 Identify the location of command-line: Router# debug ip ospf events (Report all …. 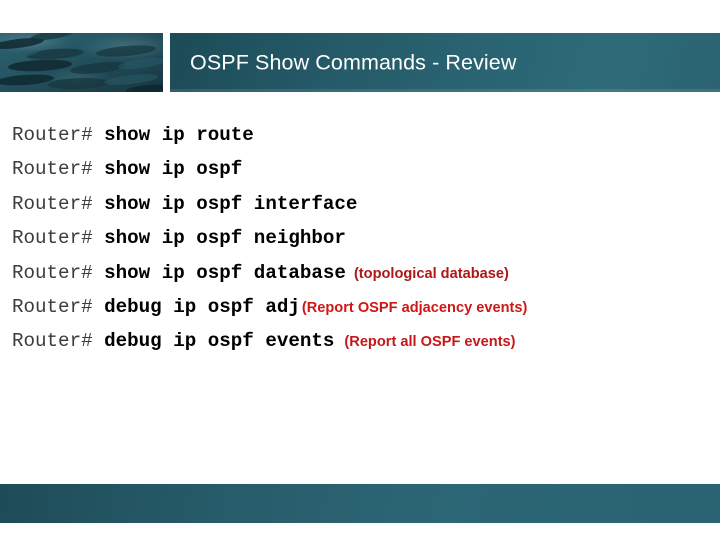
(362, 341).